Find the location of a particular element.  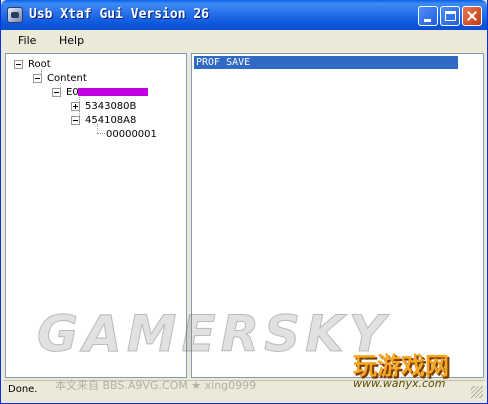

tree-label-content: Content is located at coordinates (67, 78).